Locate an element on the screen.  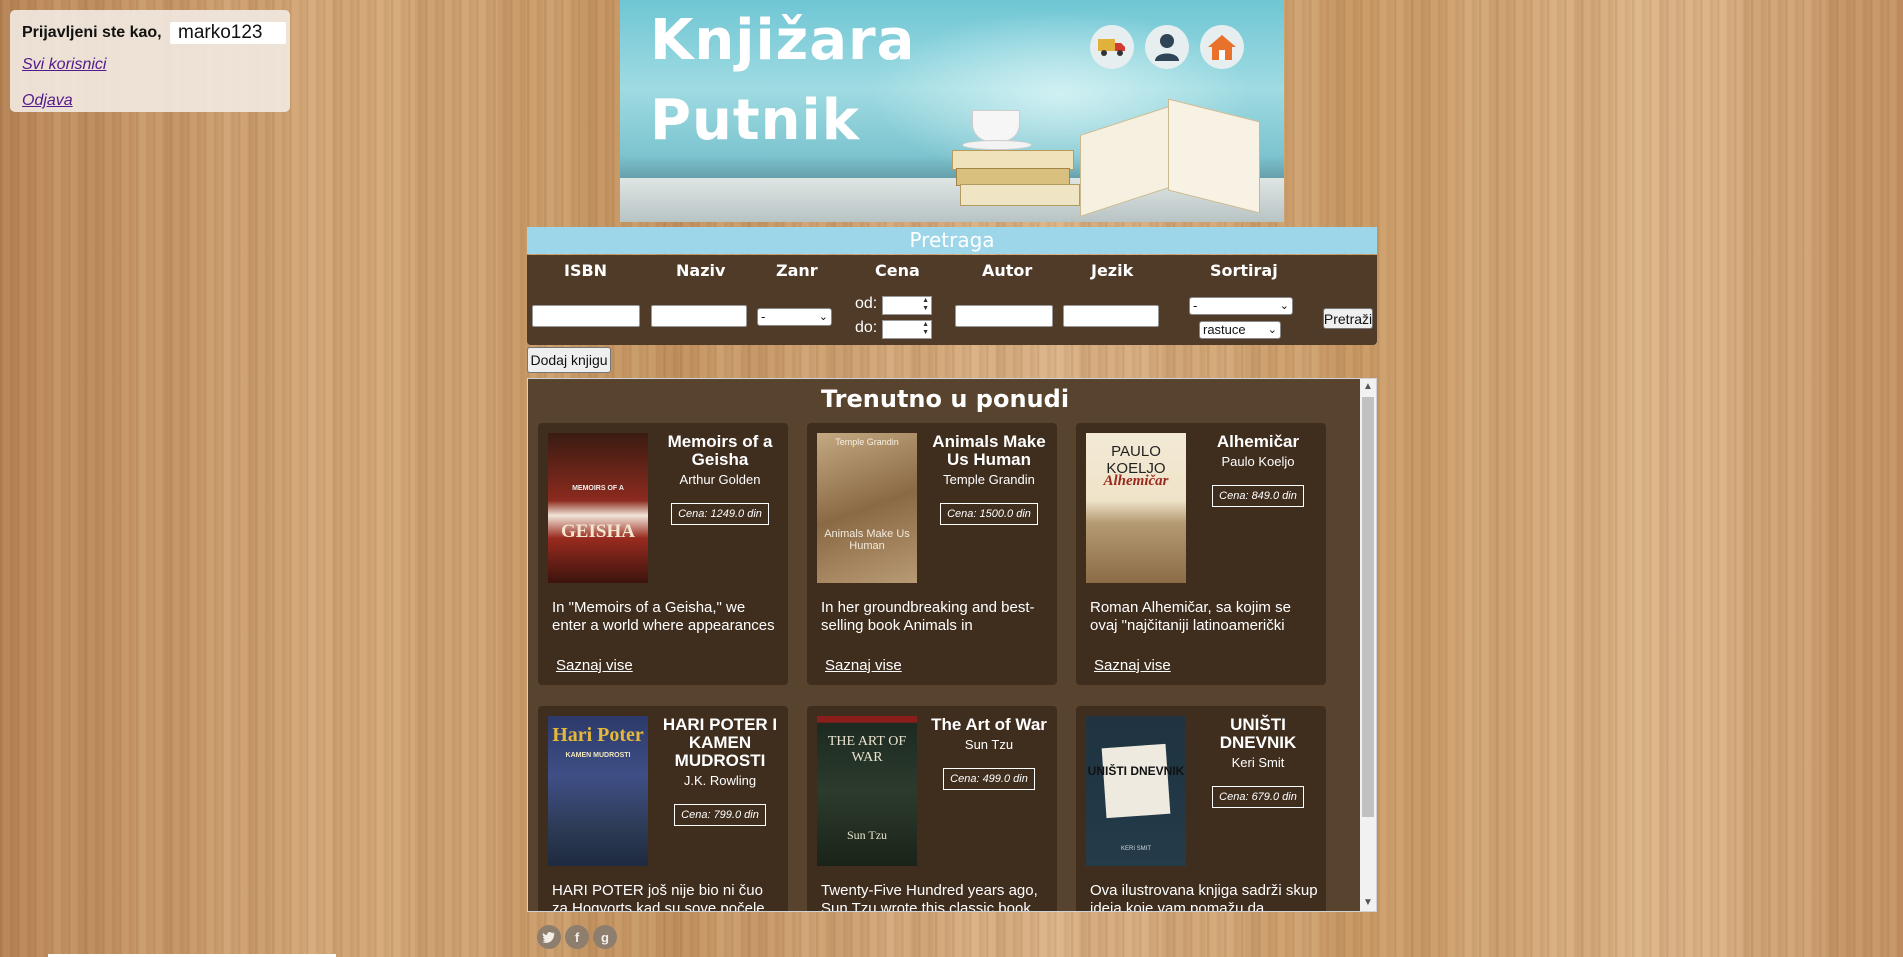
sortiraj-label: Sortiraj is located at coordinates (1244, 270).